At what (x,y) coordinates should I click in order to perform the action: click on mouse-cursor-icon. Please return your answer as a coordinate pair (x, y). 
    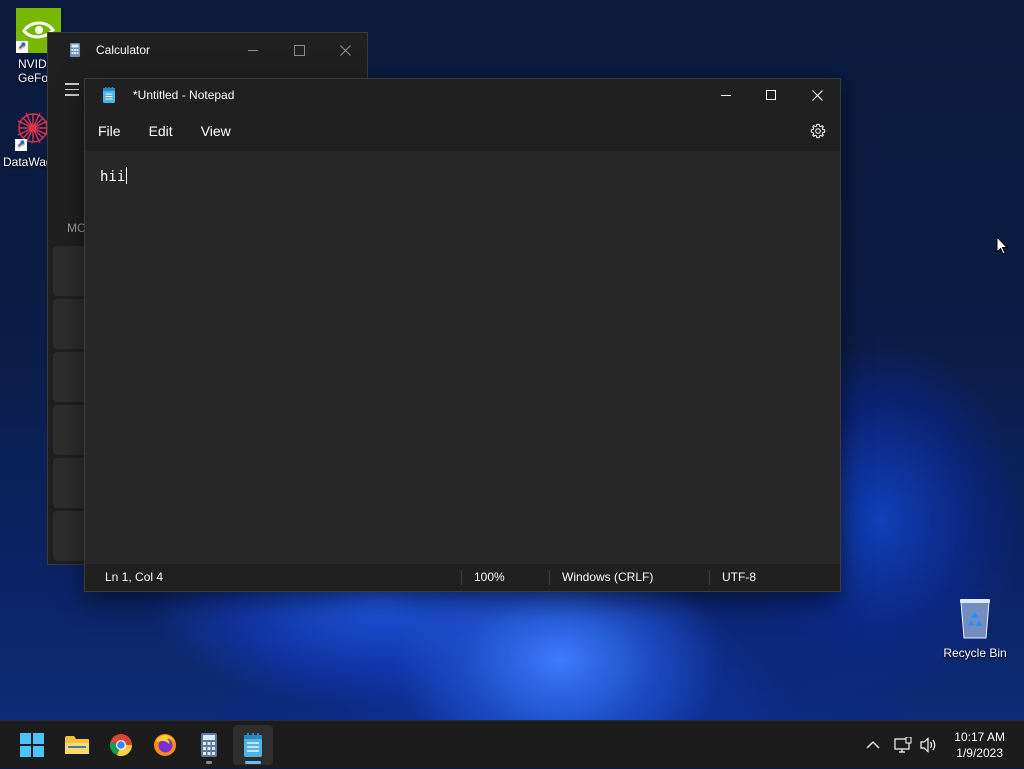
    Looking at the image, I should click on (1002, 245).